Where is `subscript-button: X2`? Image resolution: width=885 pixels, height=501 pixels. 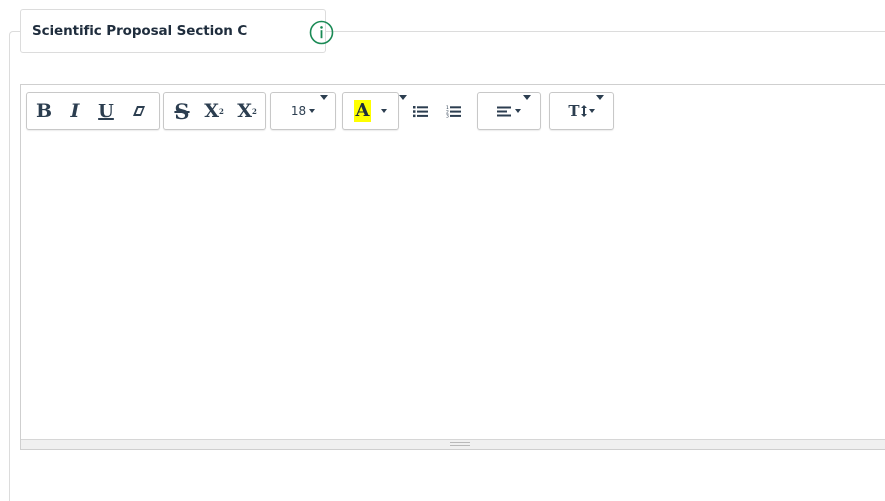
subscript-button: X2 is located at coordinates (247, 111).